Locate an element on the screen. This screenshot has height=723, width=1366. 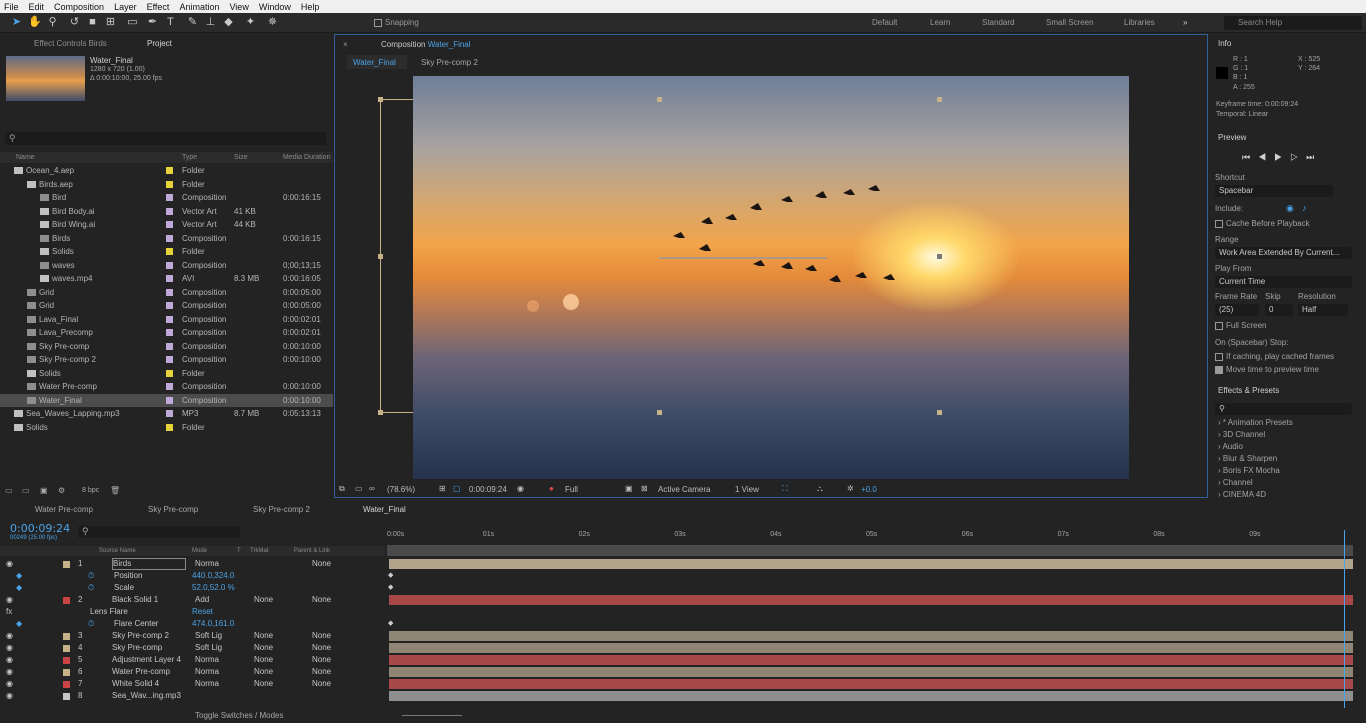
layer-row: fx Lens Flare Reset is located at coordinates (192, 612).